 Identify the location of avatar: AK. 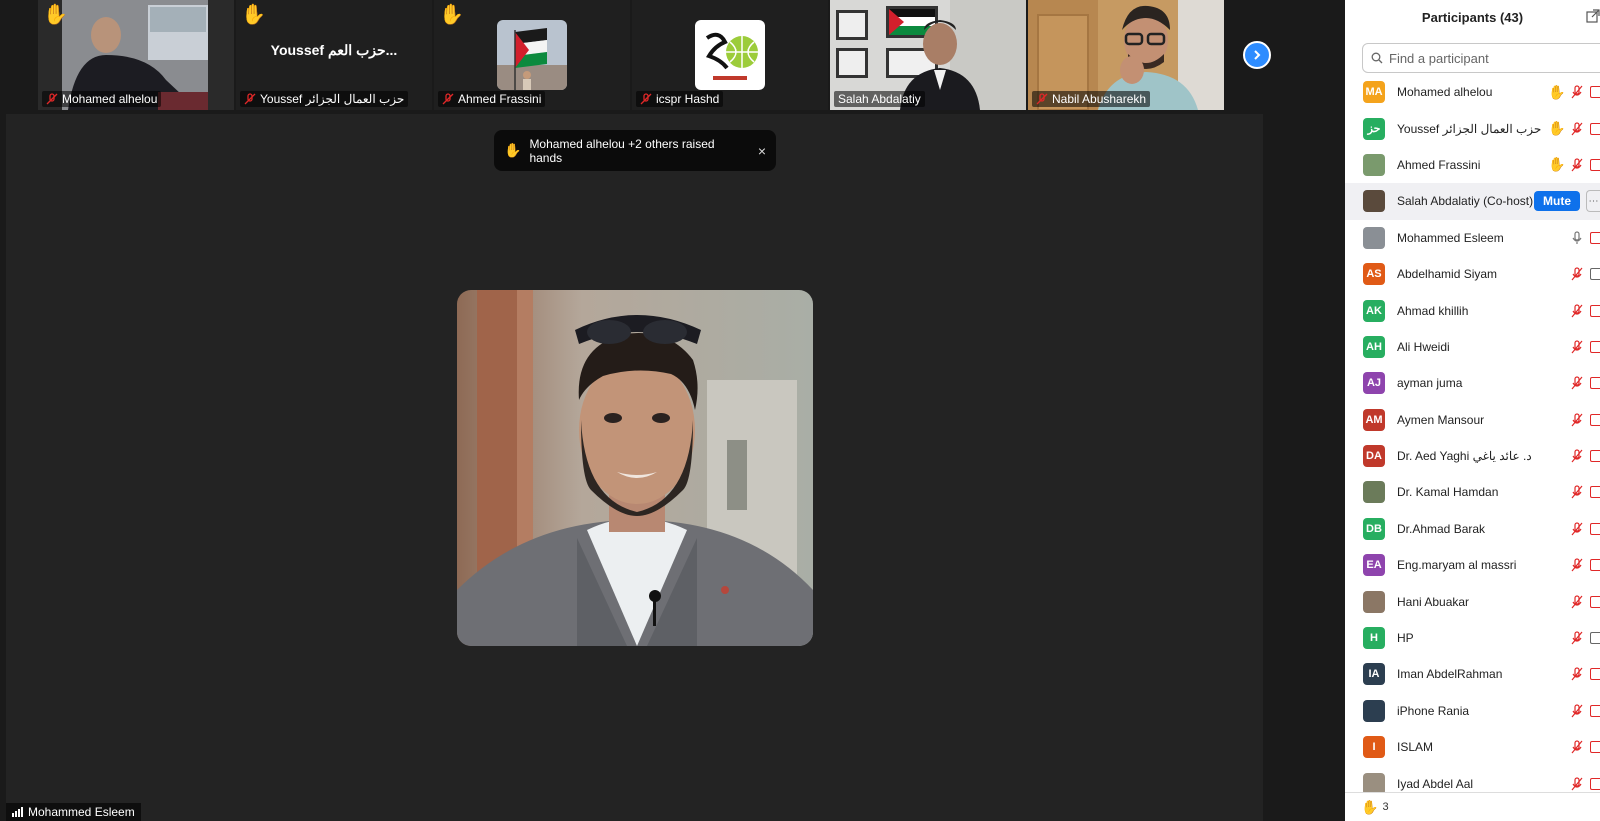
(1374, 310).